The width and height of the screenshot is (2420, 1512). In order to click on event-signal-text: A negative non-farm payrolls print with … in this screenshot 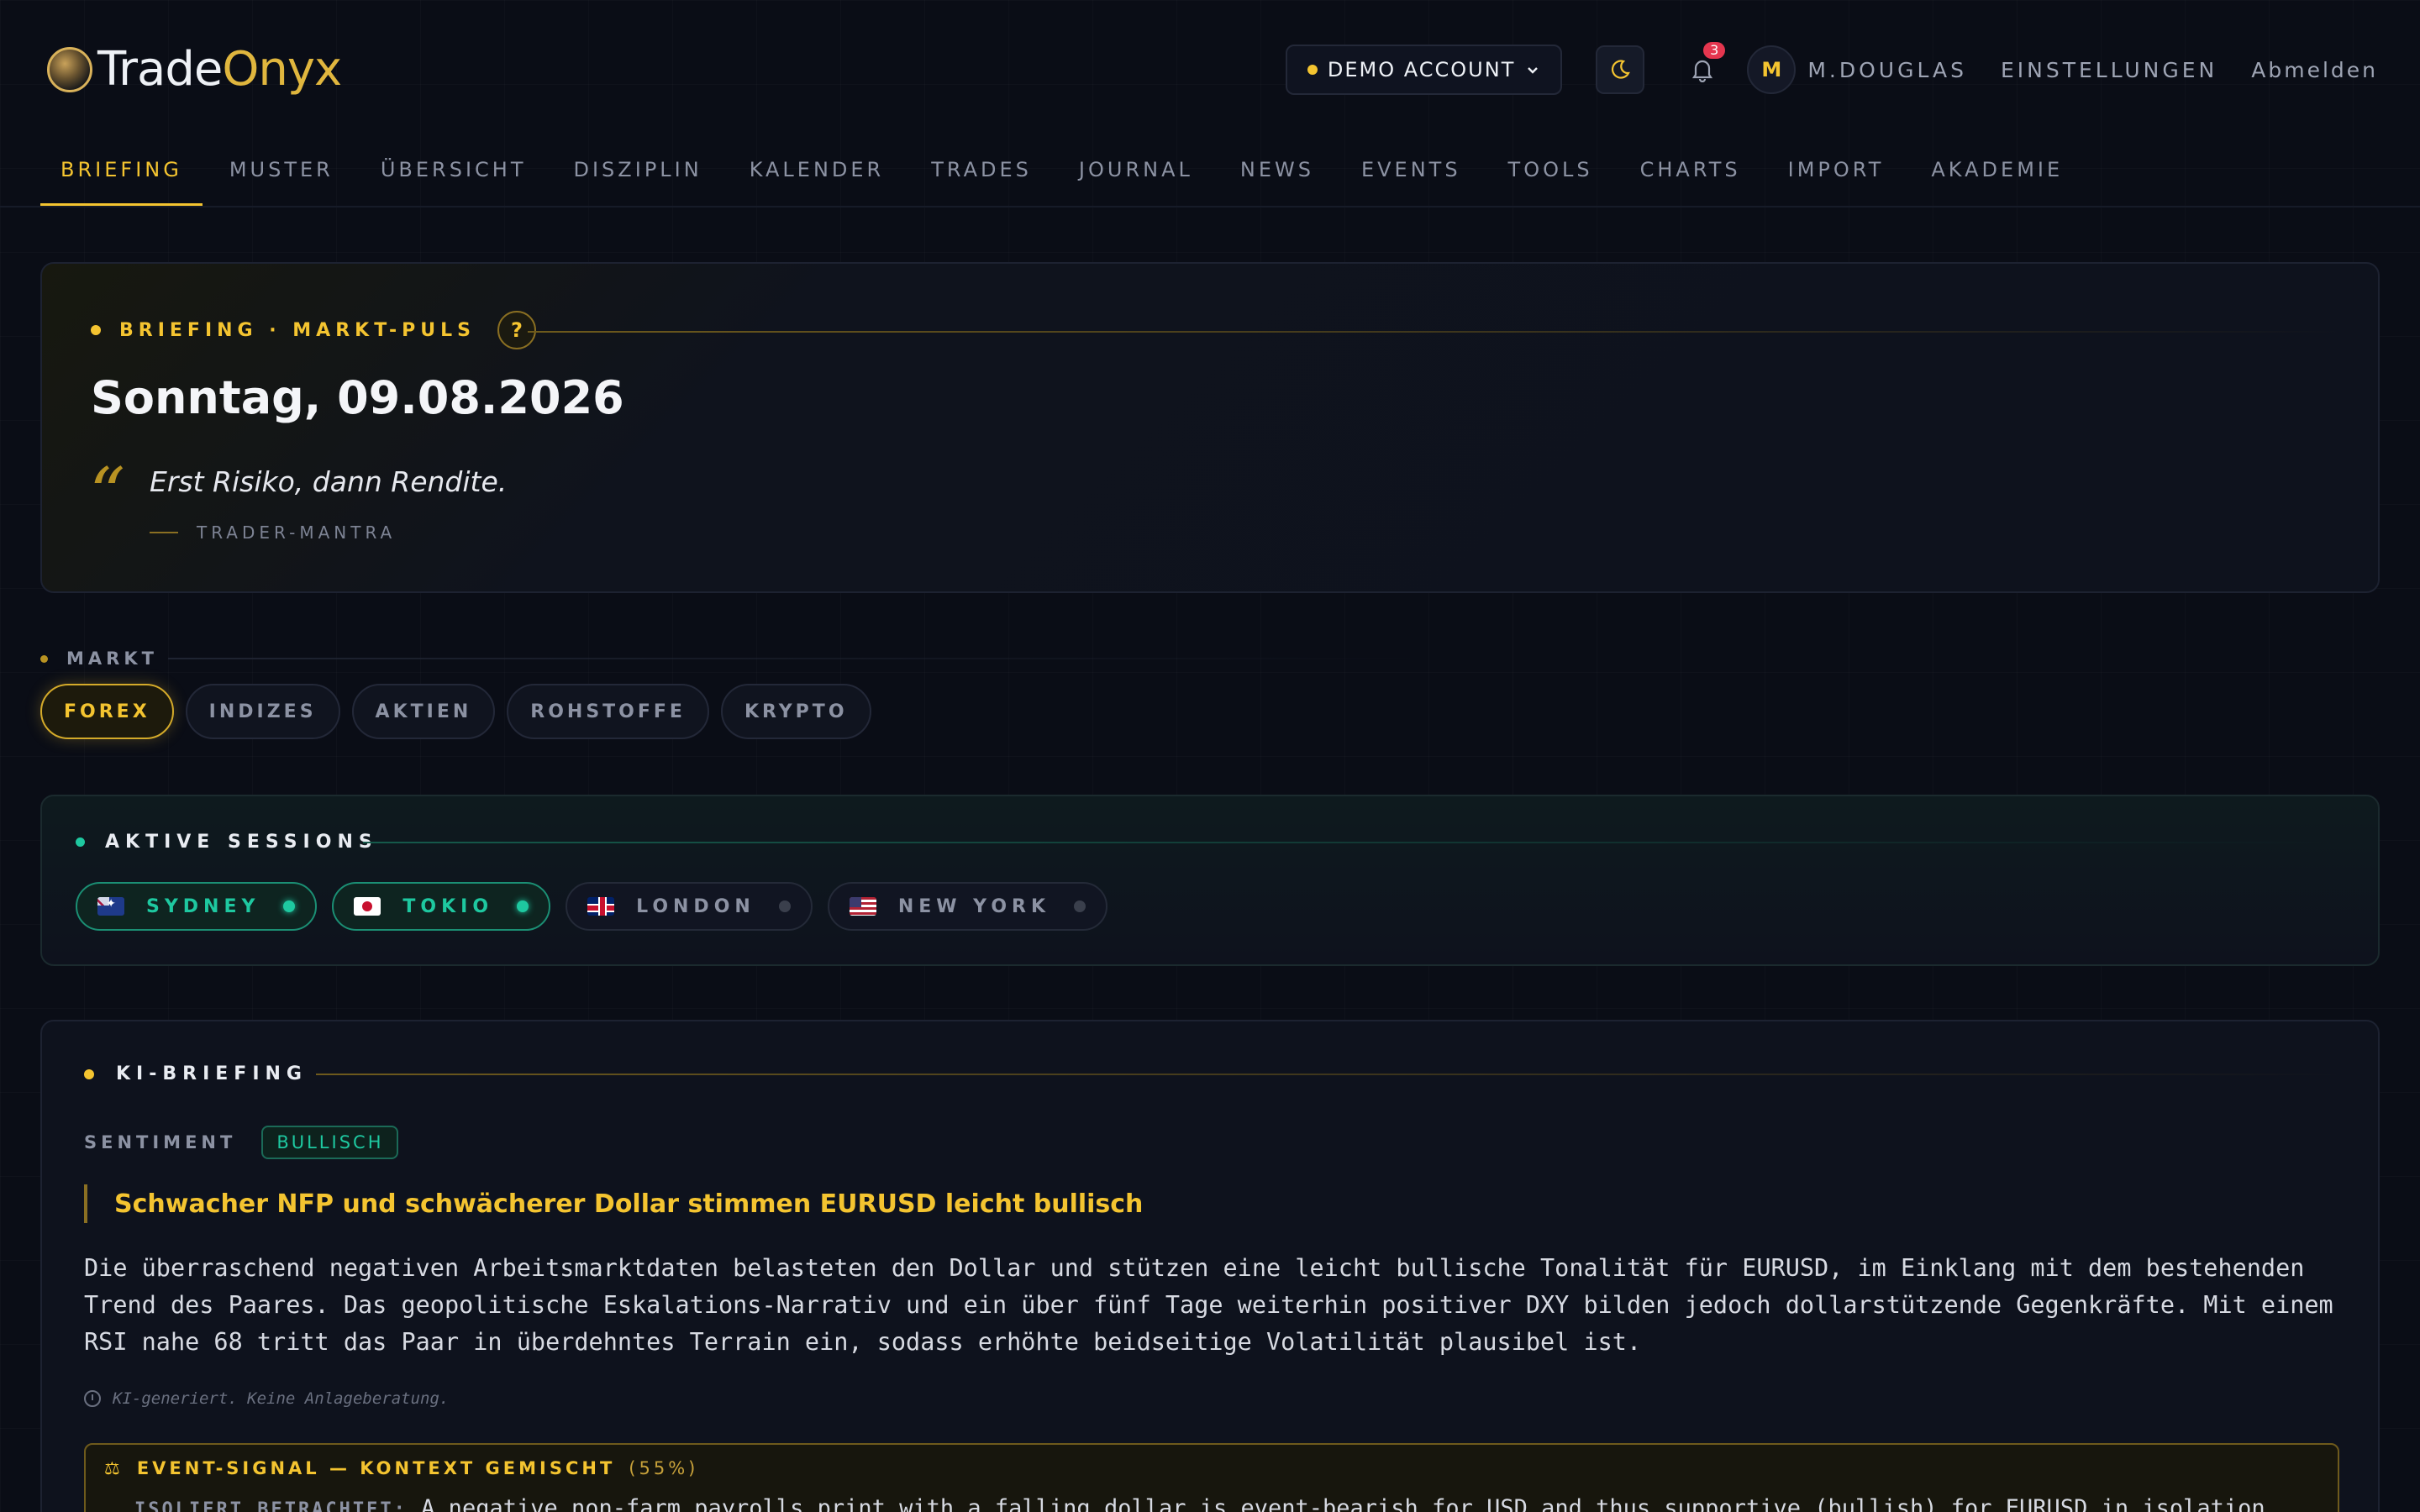, I will do `click(1350, 1503)`.